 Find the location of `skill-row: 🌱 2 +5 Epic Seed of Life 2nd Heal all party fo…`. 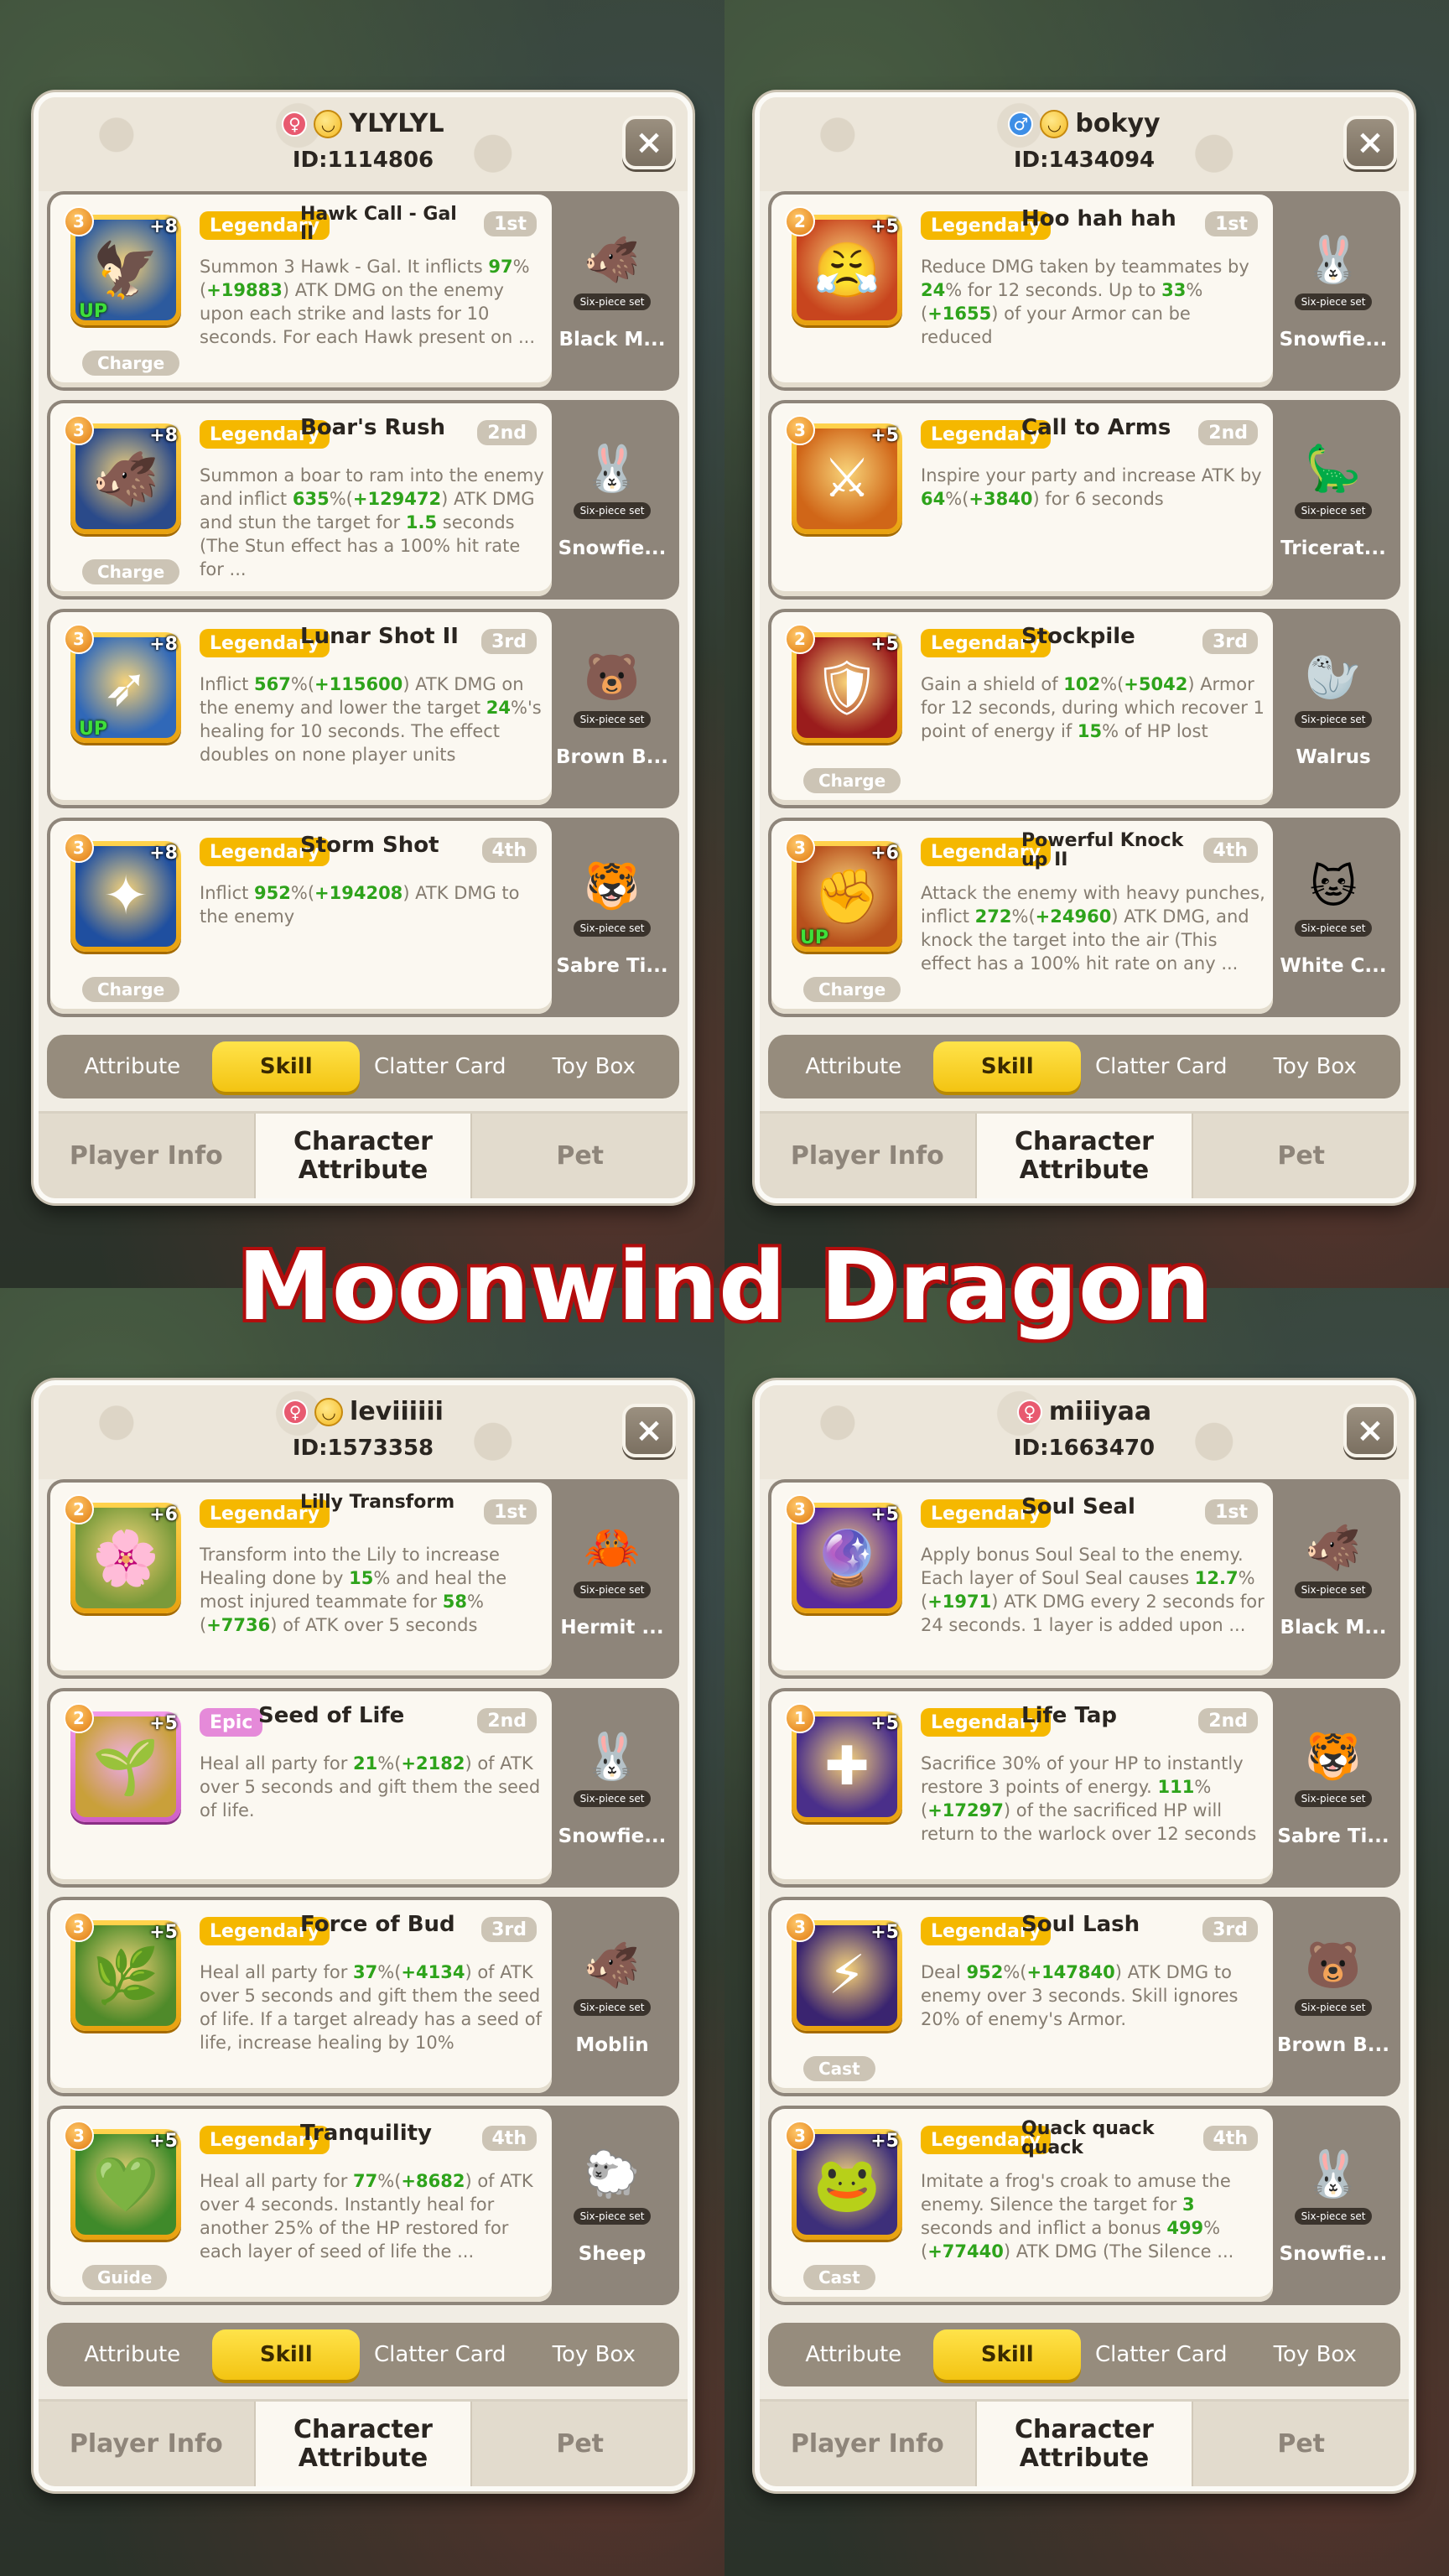

skill-row: 🌱 2 +5 Epic Seed of Life 2nd Heal all party fo… is located at coordinates (363, 1788).